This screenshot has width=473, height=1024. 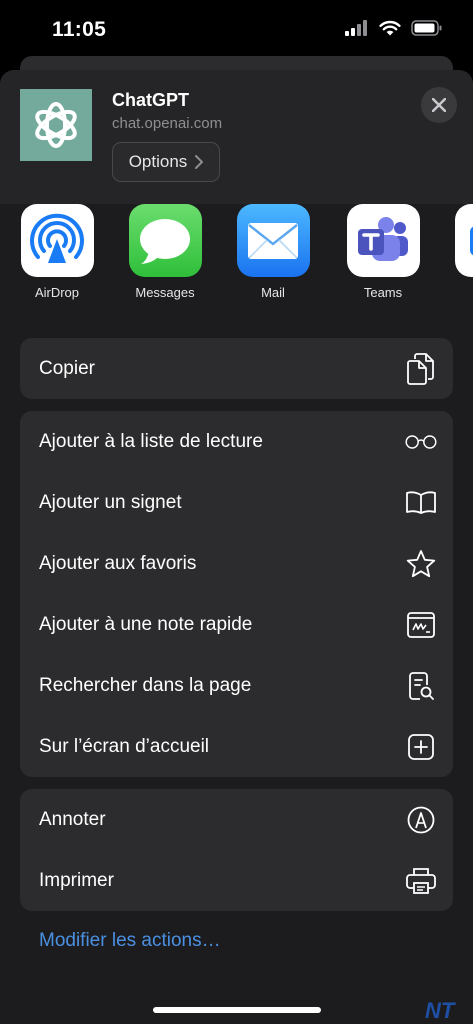 I want to click on action-add-bookmark: Ajouter un signet, so click(x=236, y=502).